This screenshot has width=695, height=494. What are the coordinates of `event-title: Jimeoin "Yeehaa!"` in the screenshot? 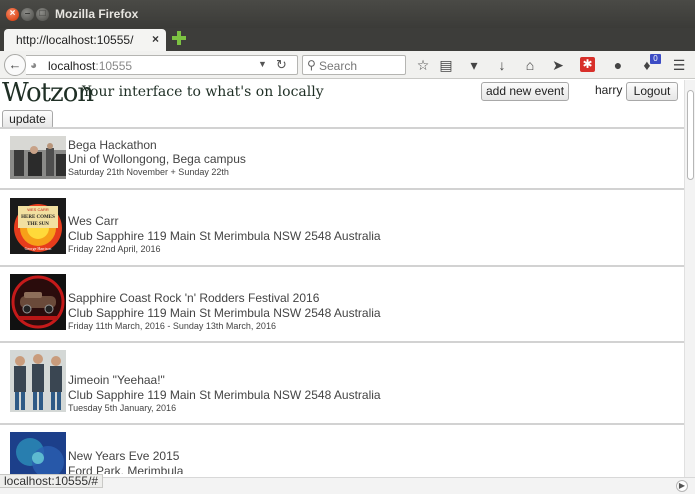 It's located at (116, 380).